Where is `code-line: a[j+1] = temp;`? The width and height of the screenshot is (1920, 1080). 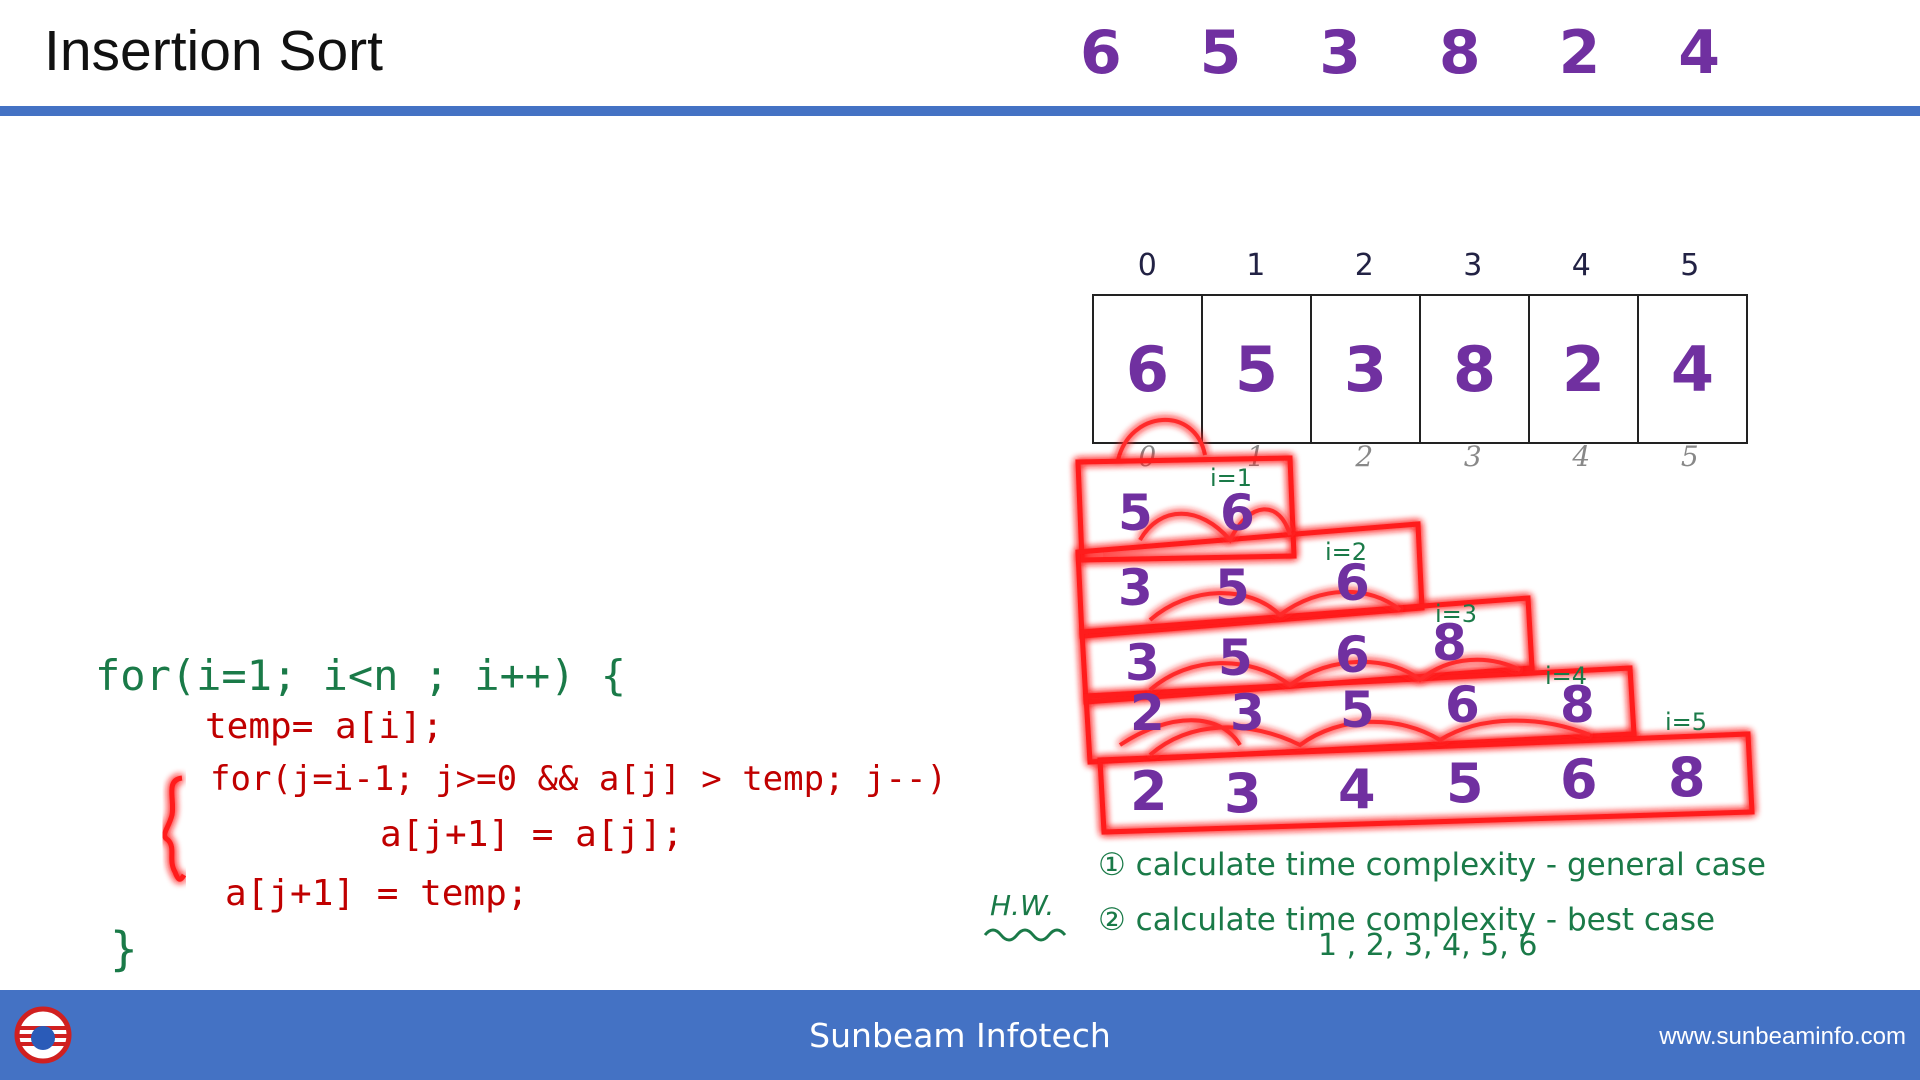 code-line: a[j+1] = temp; is located at coordinates (376, 893).